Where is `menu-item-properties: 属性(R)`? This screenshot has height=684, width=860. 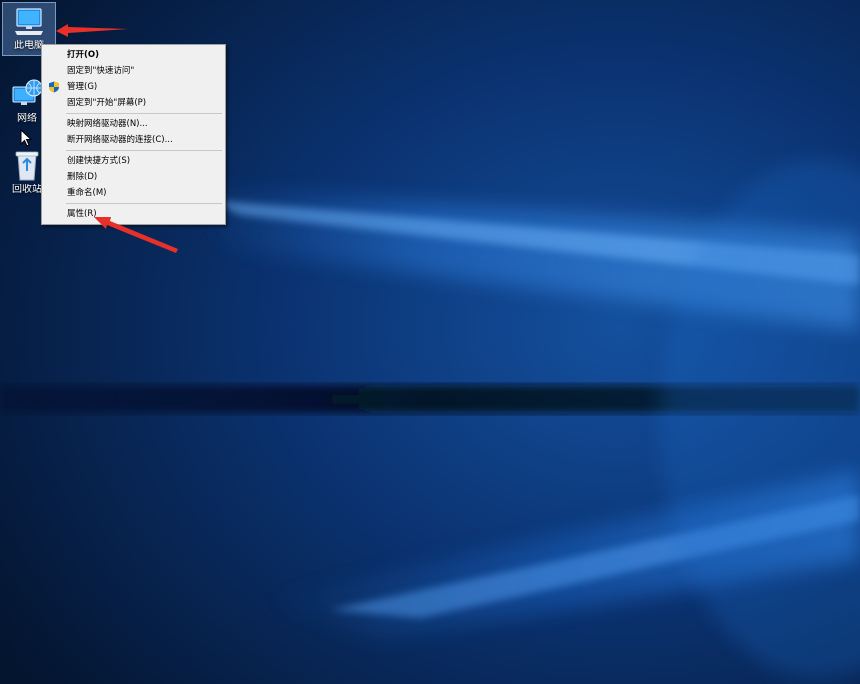 menu-item-properties: 属性(R) is located at coordinates (133, 214).